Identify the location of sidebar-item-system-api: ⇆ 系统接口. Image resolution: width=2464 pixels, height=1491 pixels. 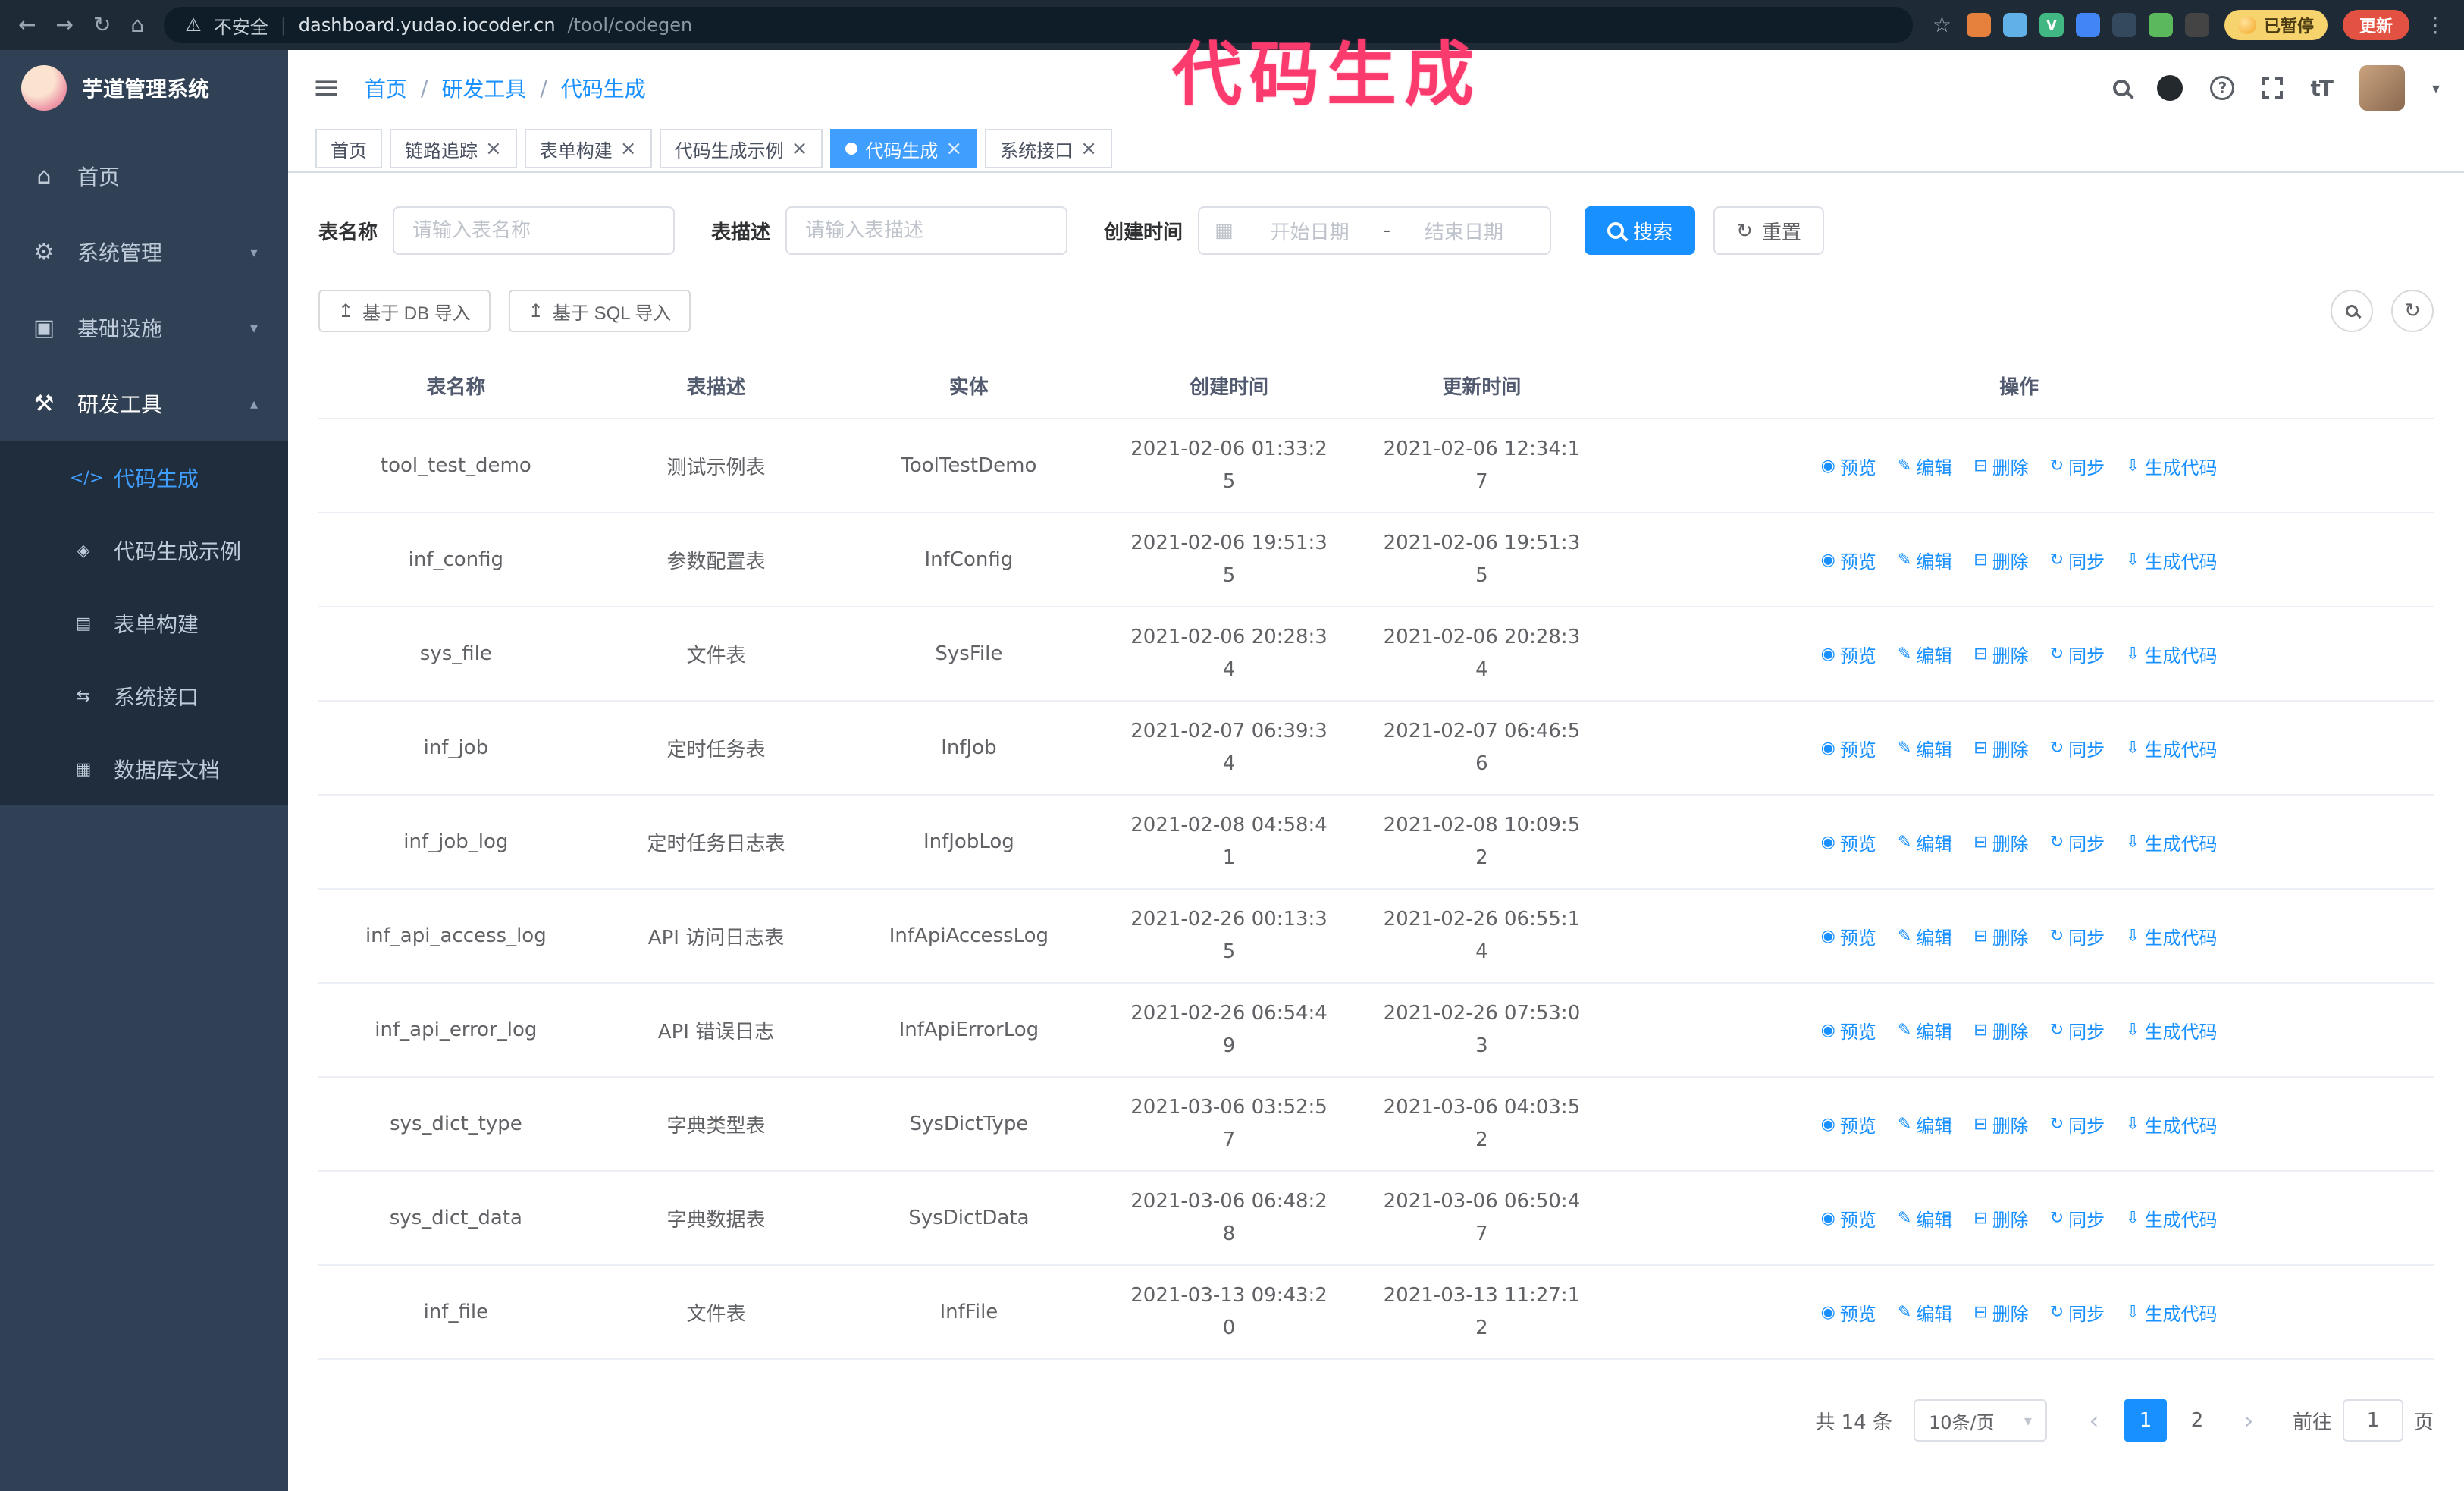
(144, 696).